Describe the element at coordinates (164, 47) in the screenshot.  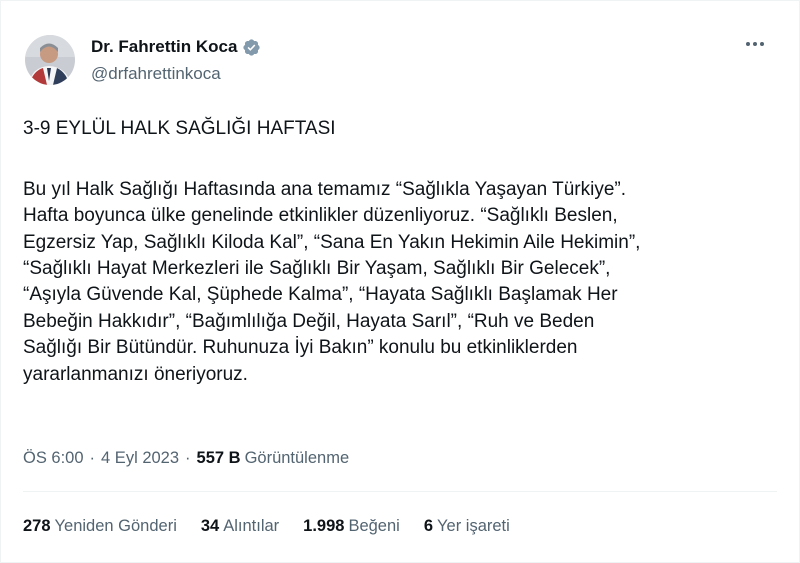
I see `author-display-name: Dr. Fahrettin Koca` at that location.